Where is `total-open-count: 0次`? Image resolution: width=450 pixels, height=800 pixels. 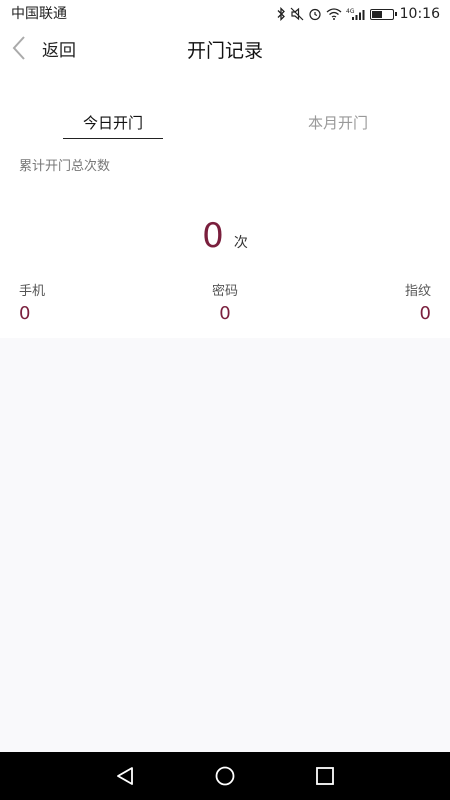
total-open-count: 0次 is located at coordinates (225, 236).